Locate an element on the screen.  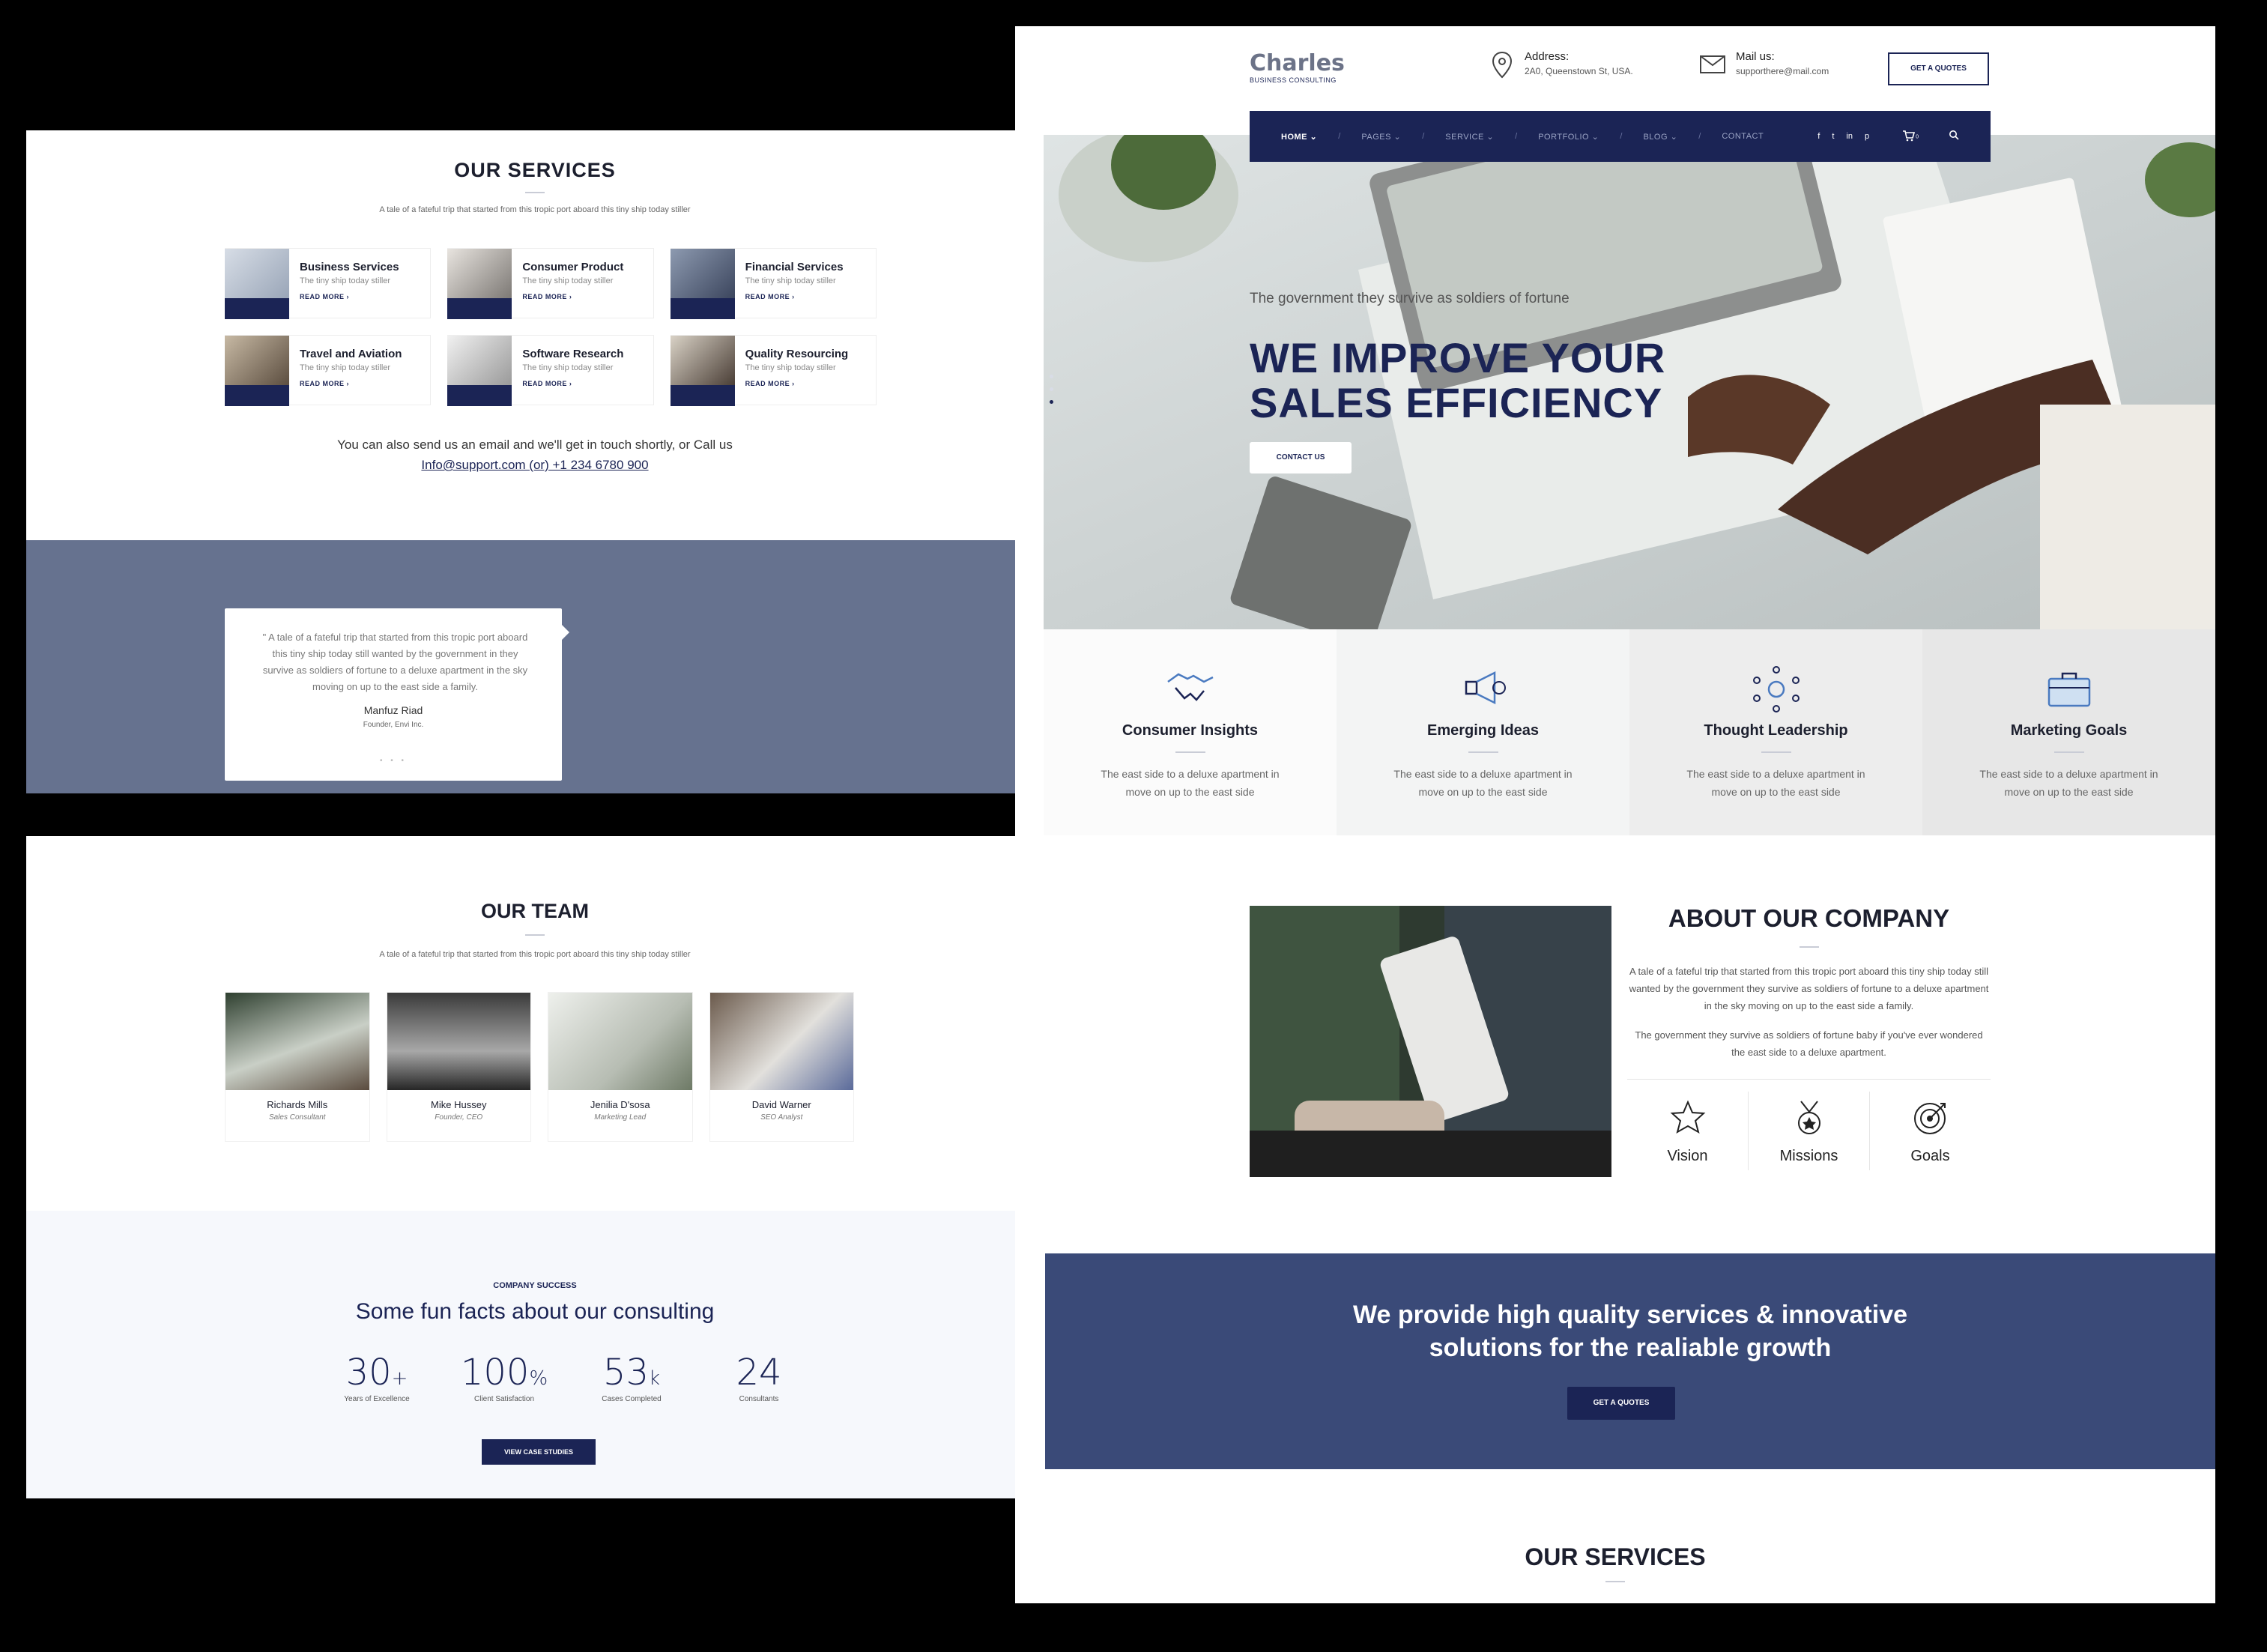
testimonial-pager: • • • is located at coordinates (393, 761).